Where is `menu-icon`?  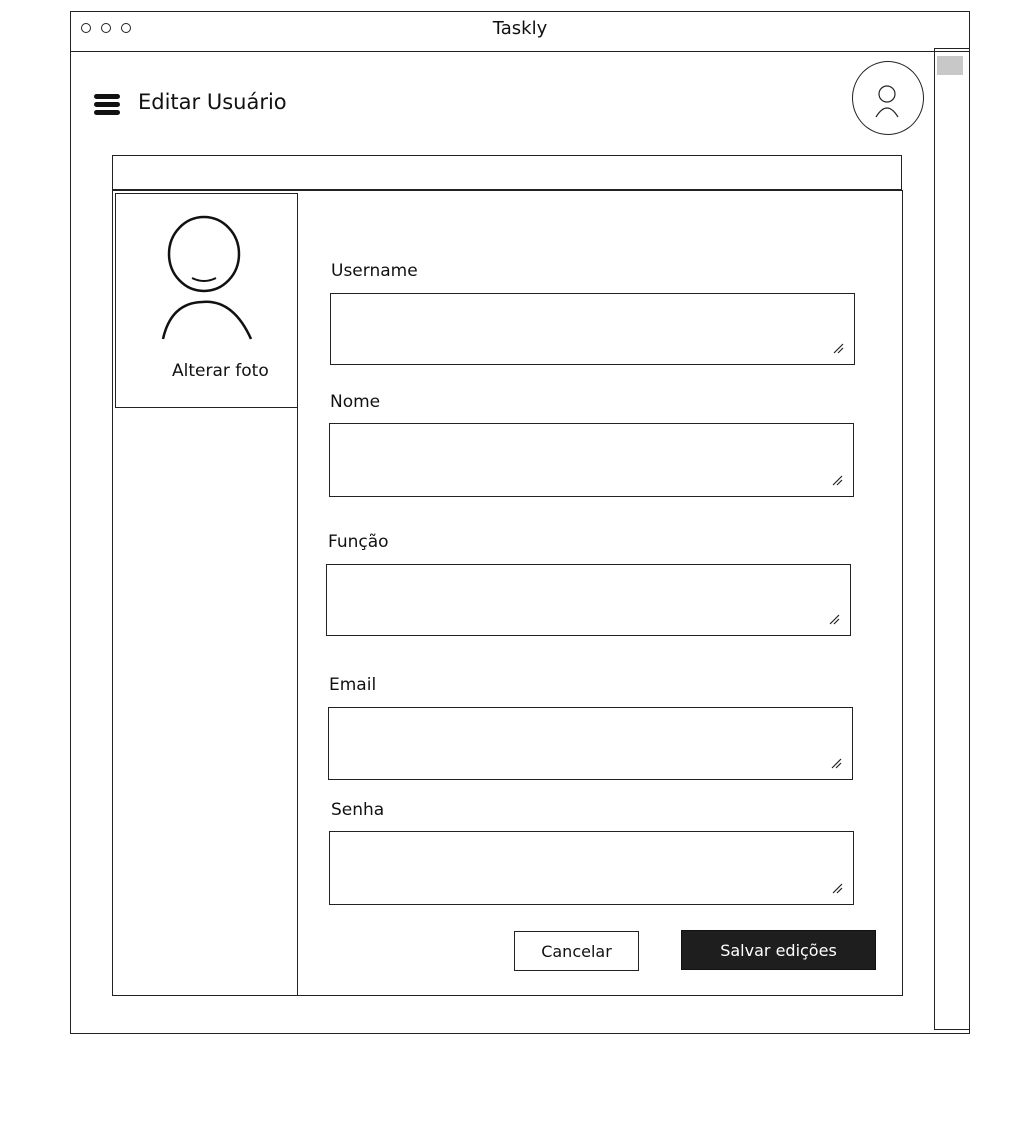 menu-icon is located at coordinates (108, 105).